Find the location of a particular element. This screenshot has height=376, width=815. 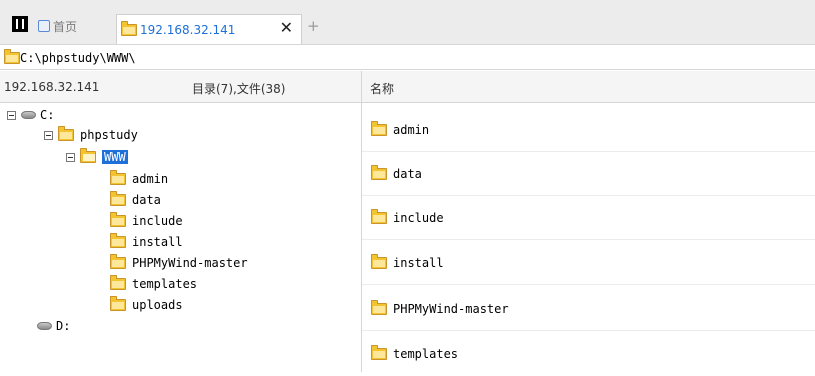

tree-node-phpstudy: phpstudy is located at coordinates (91, 135).